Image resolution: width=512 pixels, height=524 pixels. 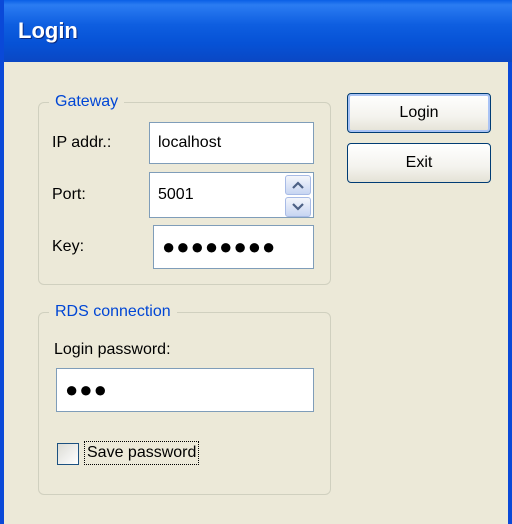 I want to click on chevron-down-icon, so click(x=298, y=207).